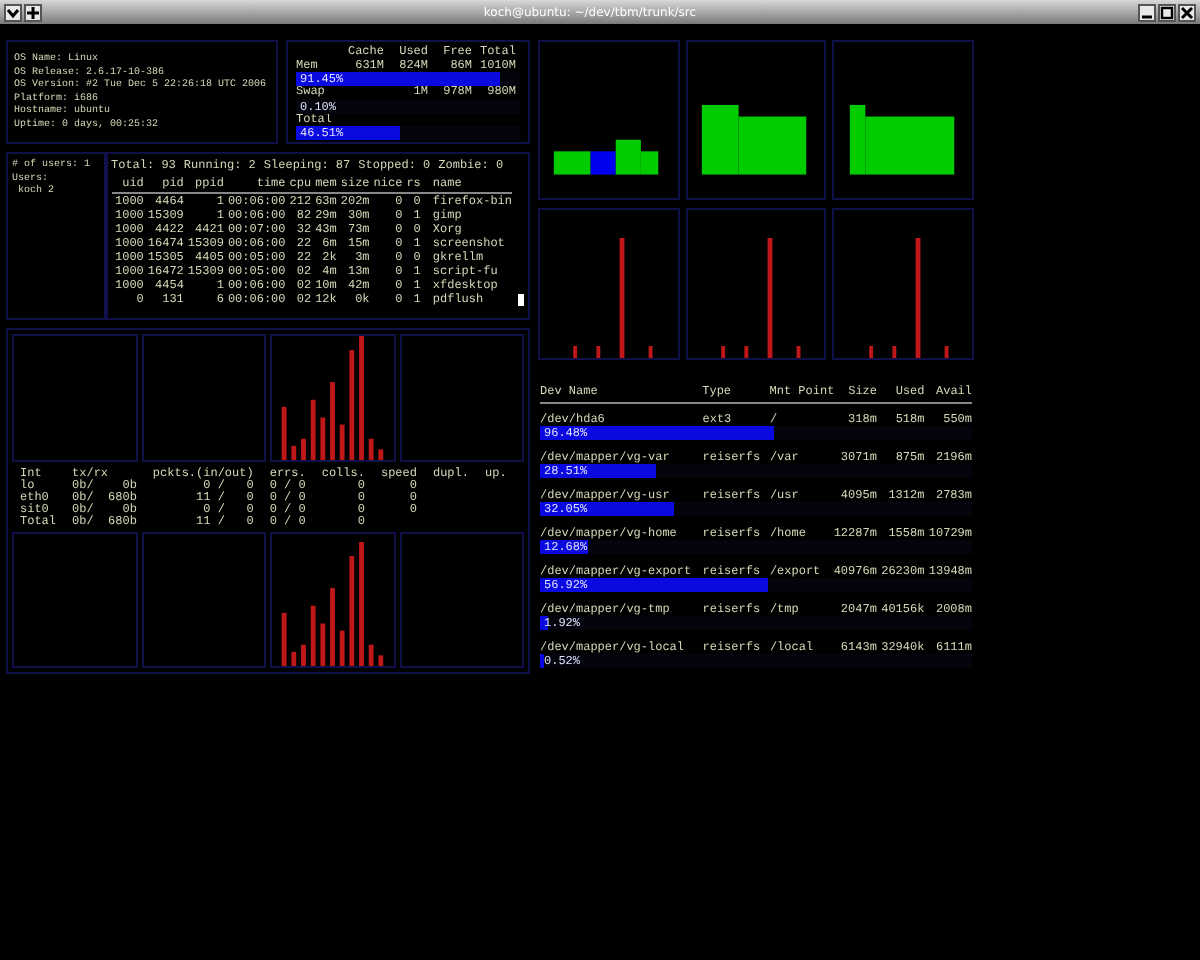  I want to click on minimize-button, so click(1146, 12).